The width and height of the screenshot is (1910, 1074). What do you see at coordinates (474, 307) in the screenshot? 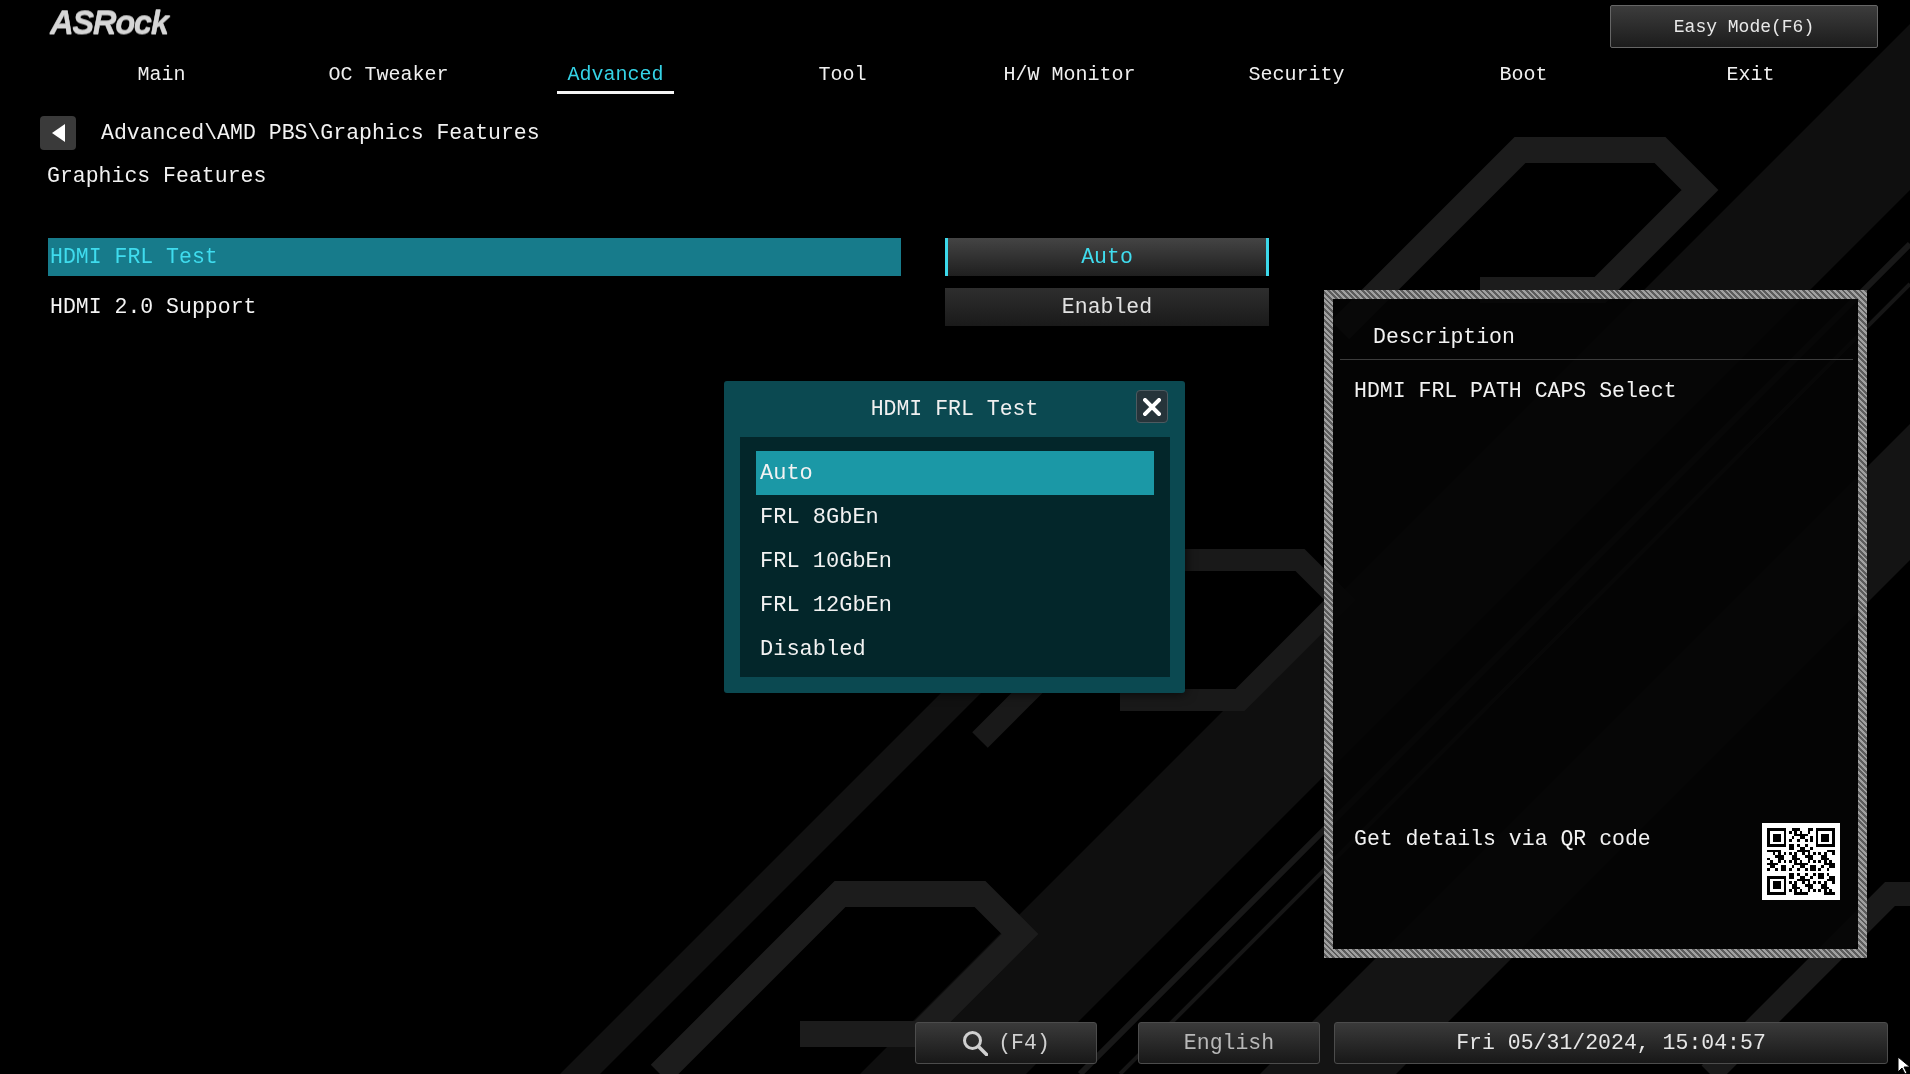
I see `setting-label: HDMI 2.0 Support` at bounding box center [474, 307].